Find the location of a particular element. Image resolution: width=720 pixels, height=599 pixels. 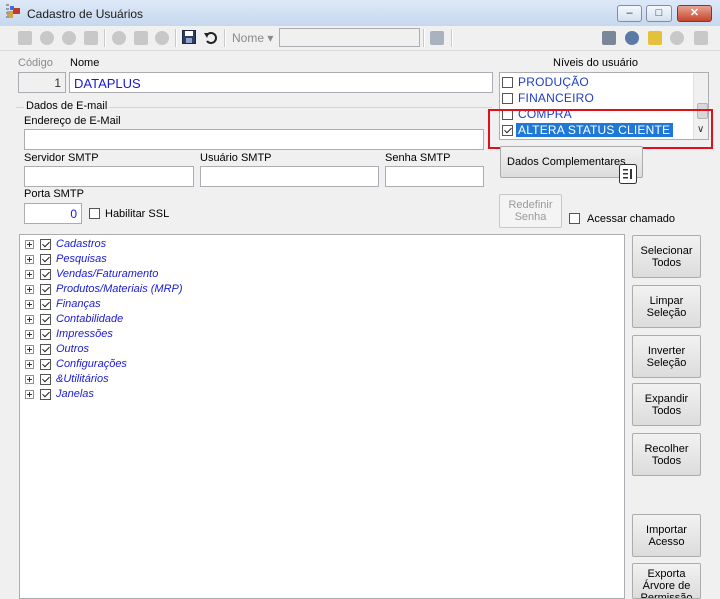

list-item: FINANCEIRO is located at coordinates (595, 98).